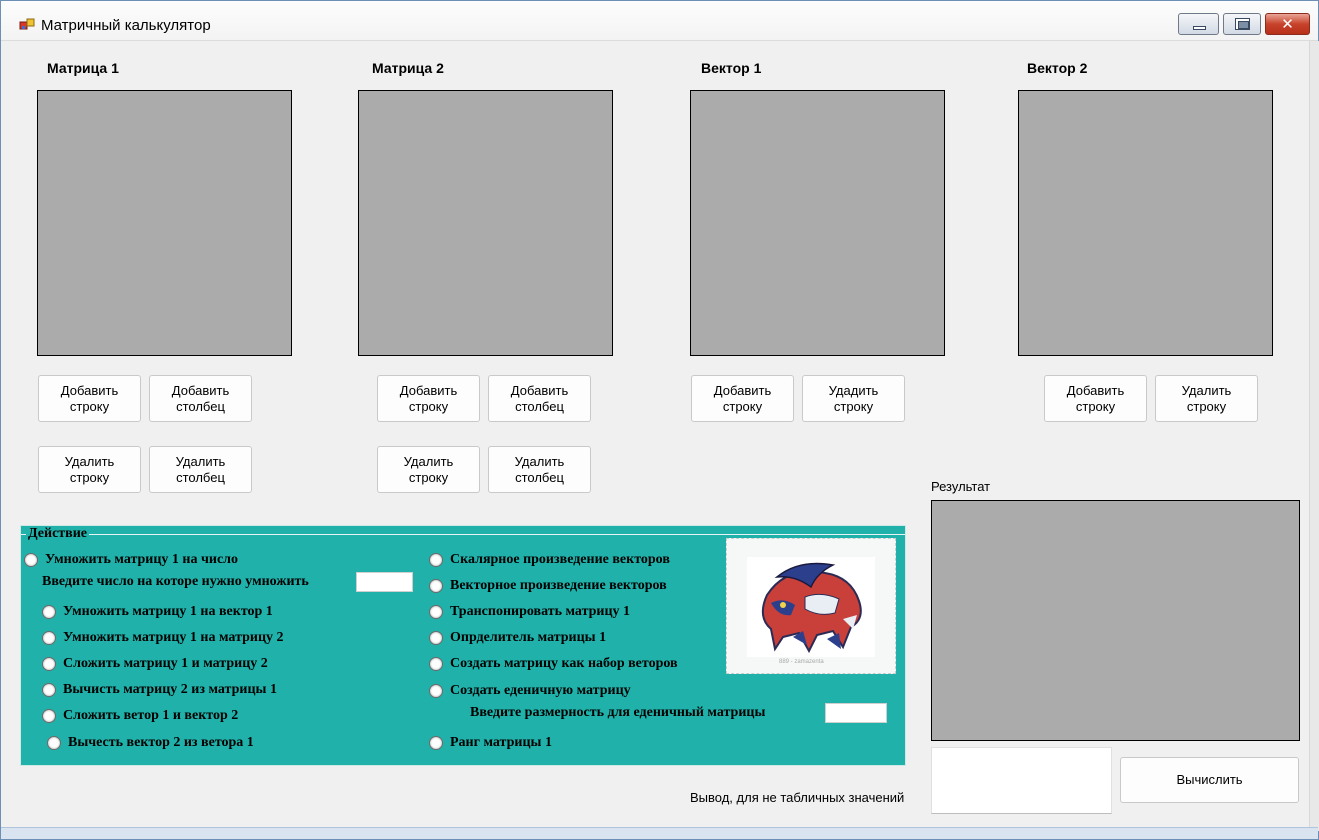 The height and width of the screenshot is (840, 1319). Describe the element at coordinates (175, 581) in the screenshot. I see `number-hint: Введите число на которе нужно умножить` at that location.